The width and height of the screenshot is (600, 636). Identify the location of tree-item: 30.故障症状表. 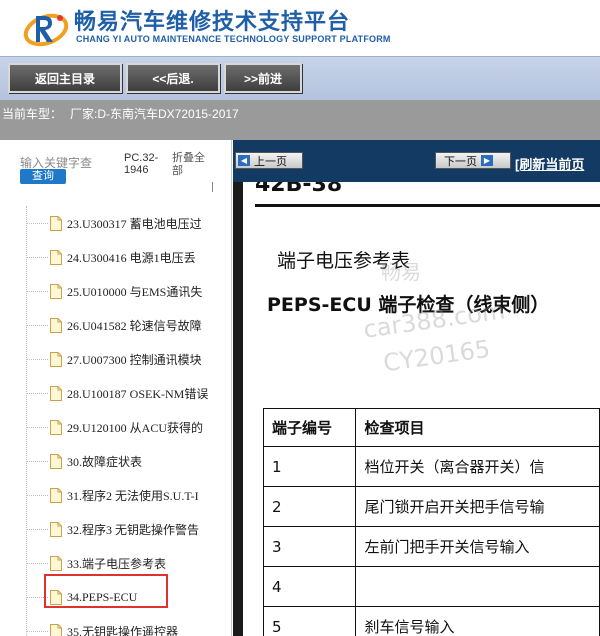
(140, 461).